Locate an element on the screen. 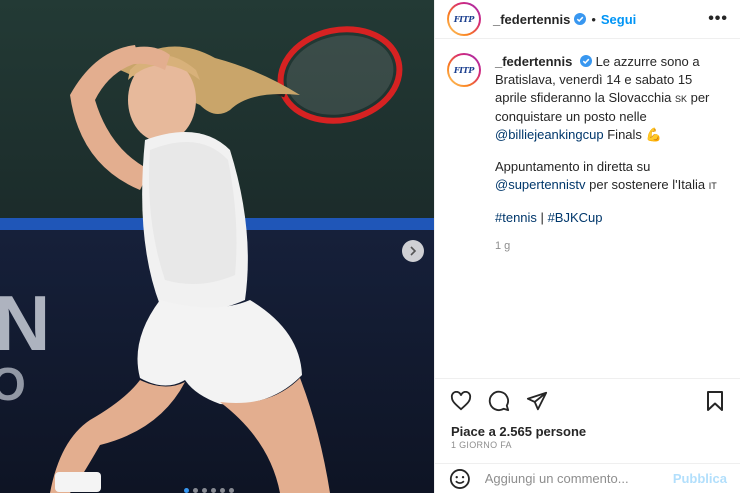 This screenshot has width=740, height=493. share-button is located at coordinates (537, 401).